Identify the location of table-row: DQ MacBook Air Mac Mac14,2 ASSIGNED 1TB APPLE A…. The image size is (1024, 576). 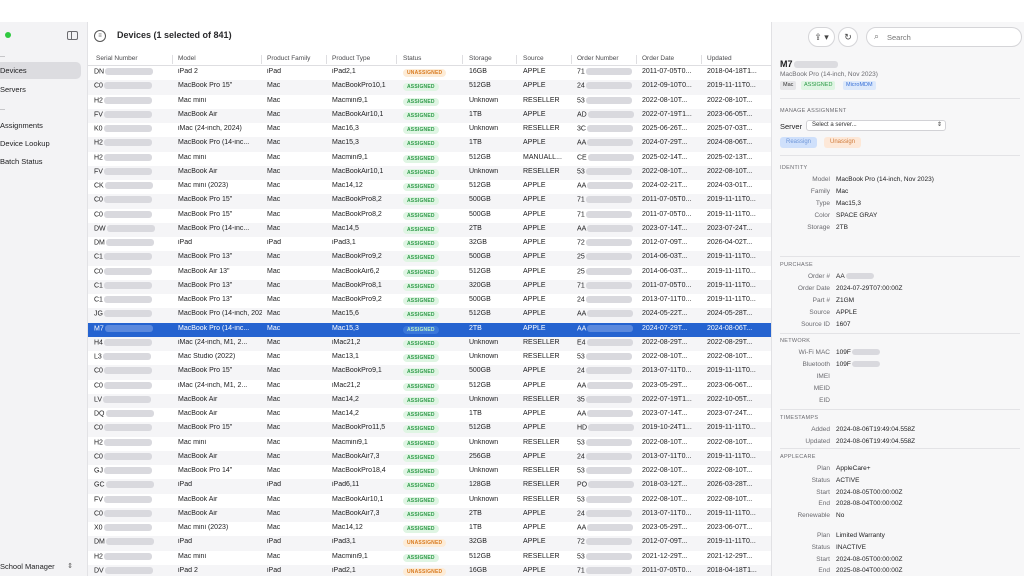
(429, 415).